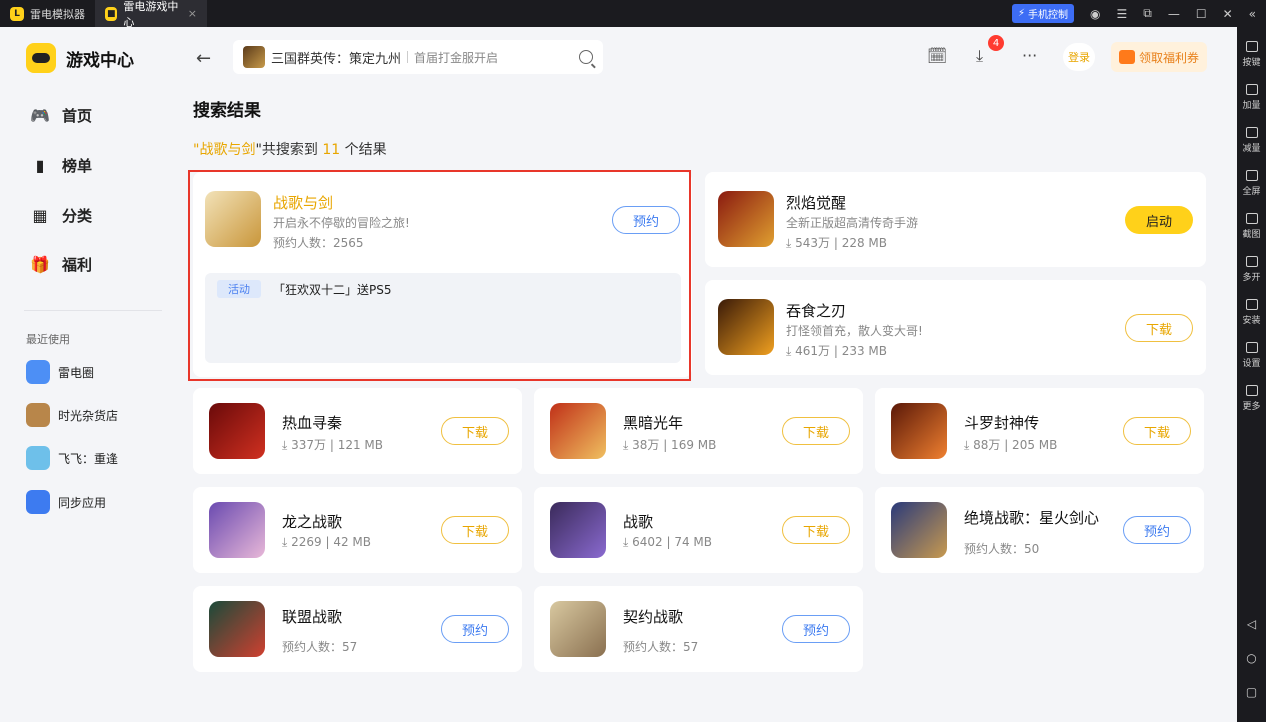 The image size is (1266, 722). Describe the element at coordinates (1251, 321) in the screenshot. I see `toolbar-install-label: 安装` at that location.